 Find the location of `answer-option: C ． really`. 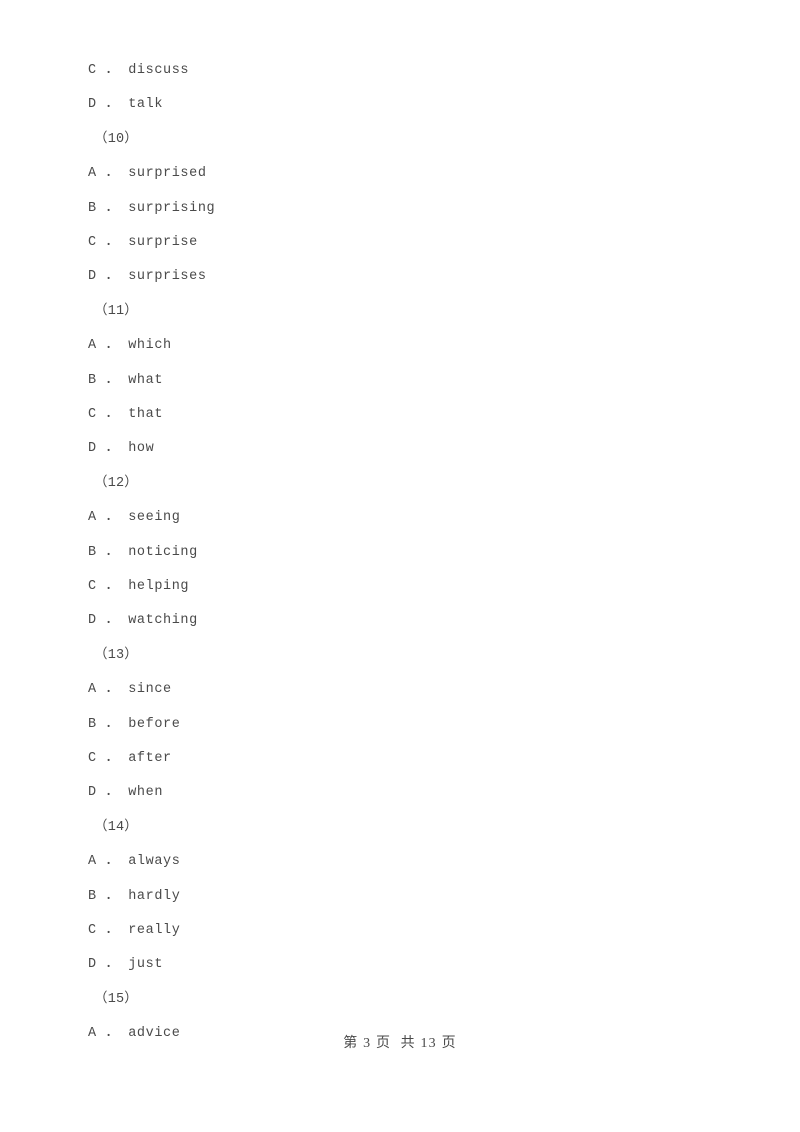

answer-option: C ． really is located at coordinates (400, 931).